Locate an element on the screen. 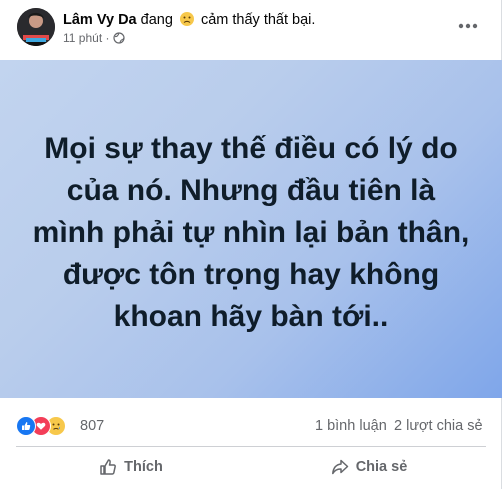  share-button: Chia sẻ is located at coordinates (369, 467).